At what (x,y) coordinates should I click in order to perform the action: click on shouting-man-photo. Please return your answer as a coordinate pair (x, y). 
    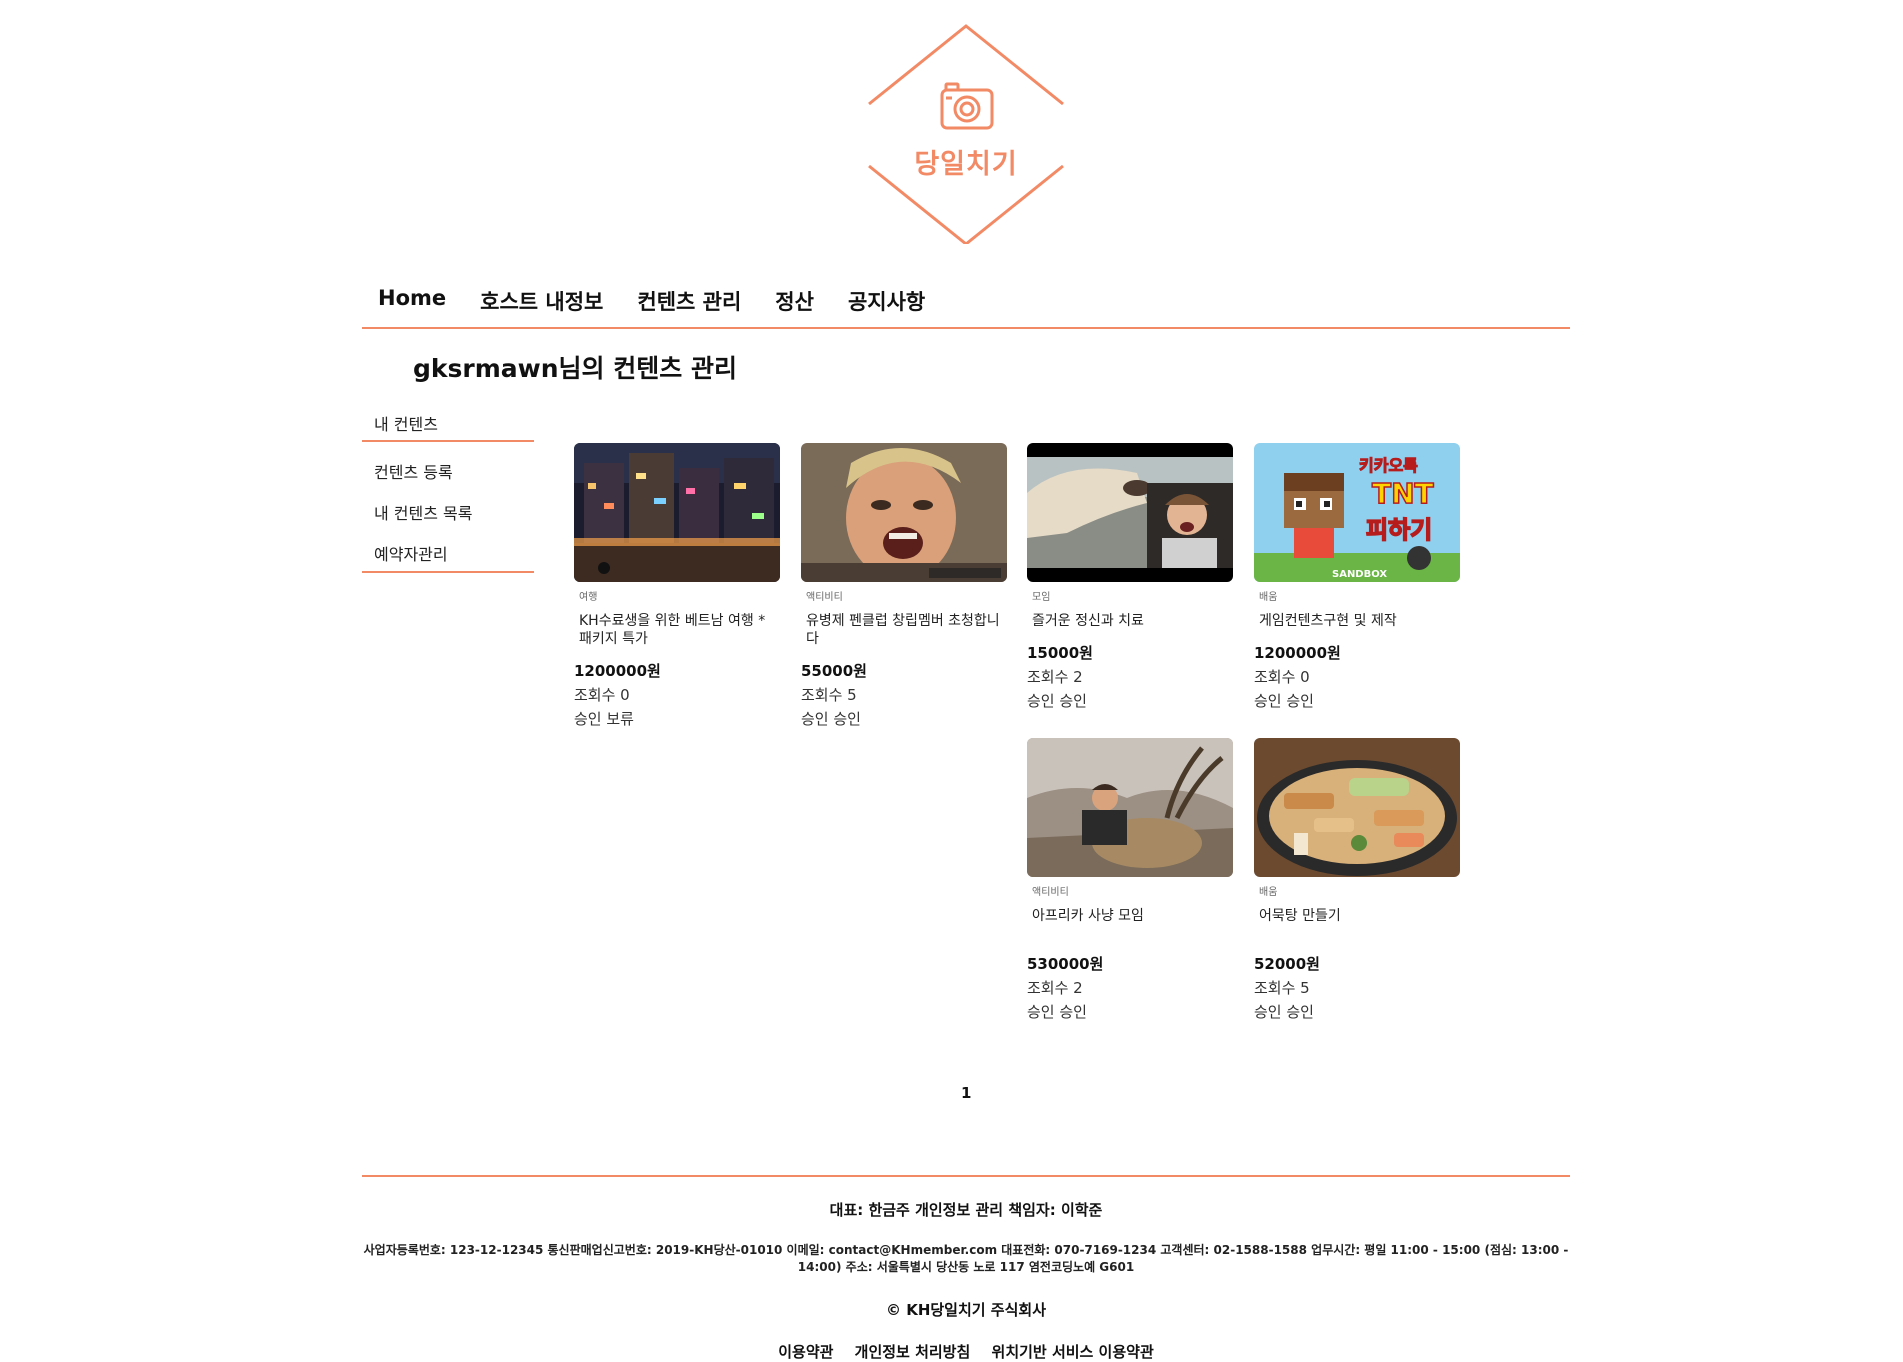
    Looking at the image, I should click on (904, 512).